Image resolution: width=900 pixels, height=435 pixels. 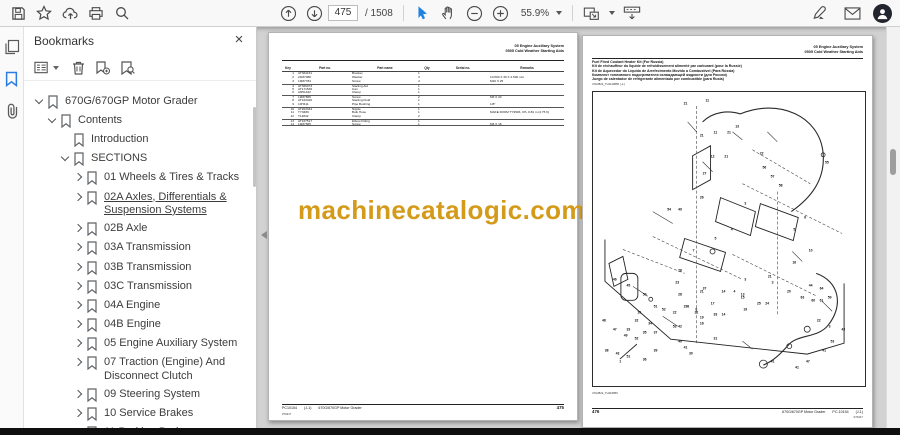 What do you see at coordinates (858, 416) in the screenshot?
I see `footer-date-code: 070417` at bounding box center [858, 416].